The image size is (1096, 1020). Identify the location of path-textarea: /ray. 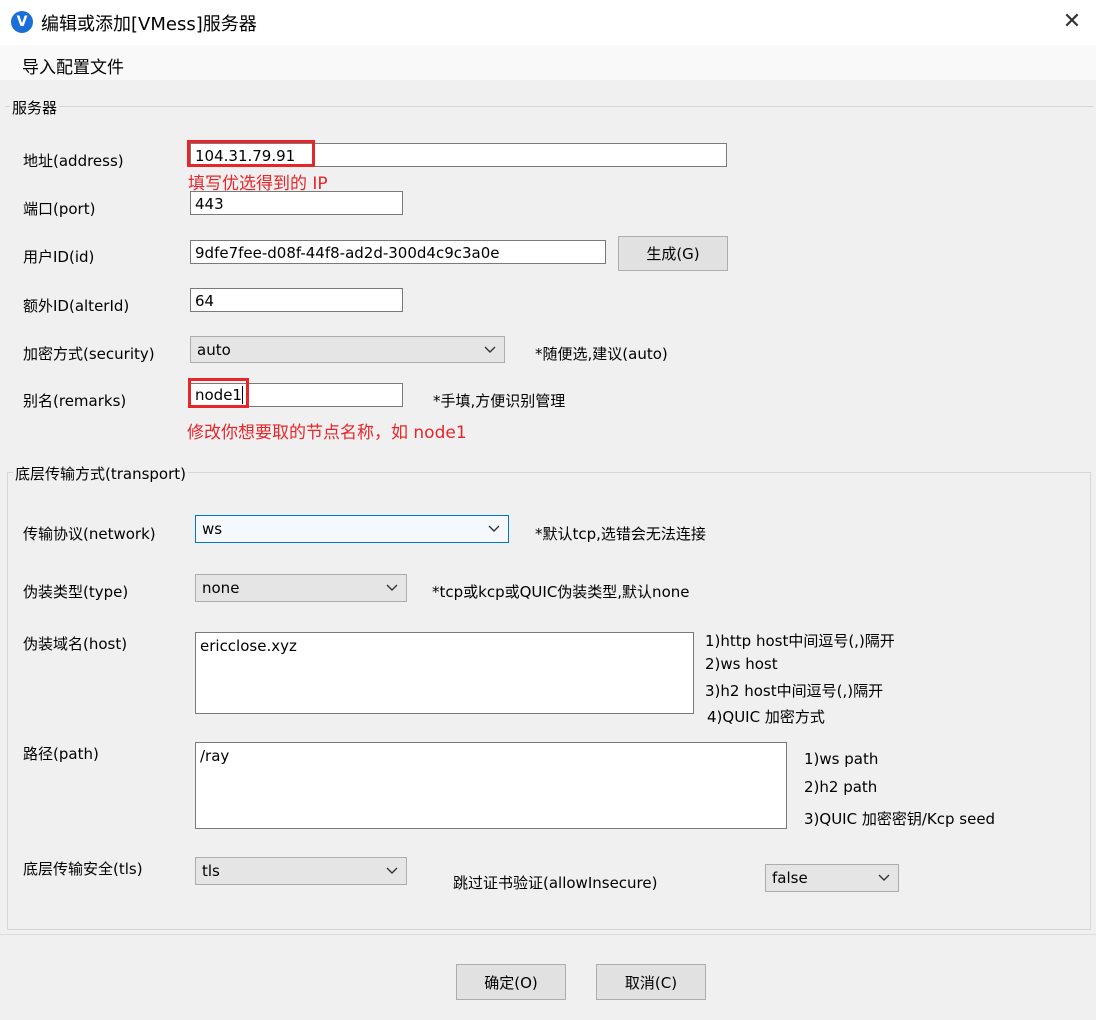
(491, 785).